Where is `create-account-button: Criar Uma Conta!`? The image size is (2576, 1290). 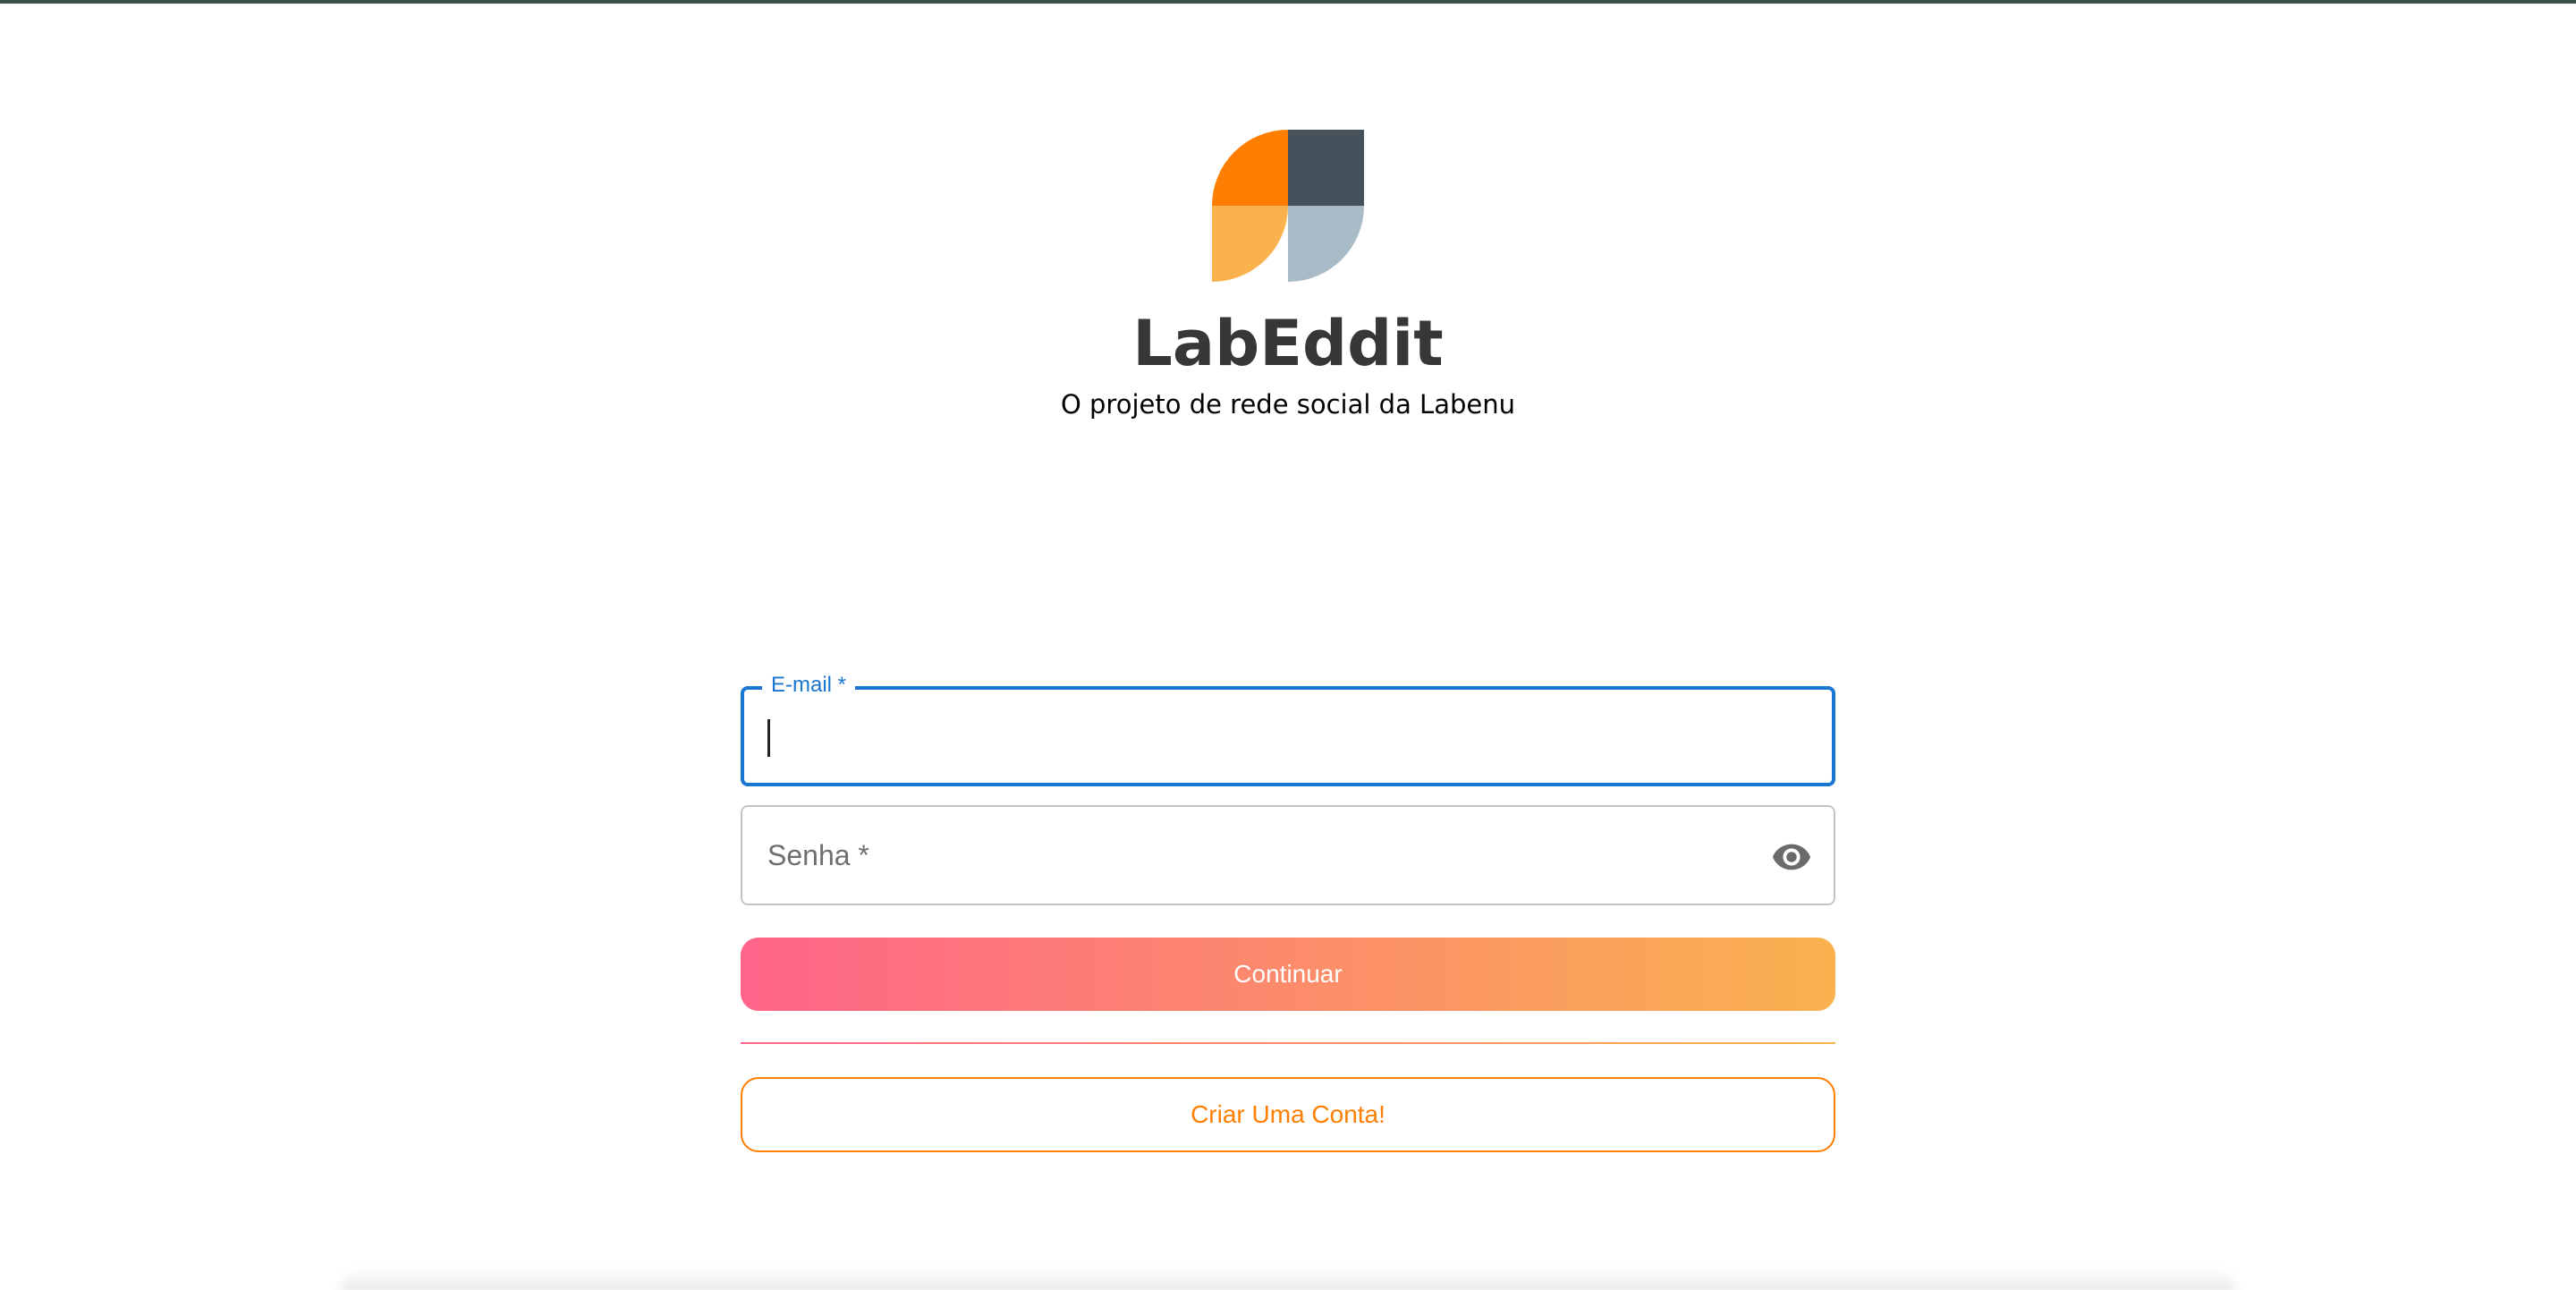
create-account-button: Criar Uma Conta! is located at coordinates (1288, 1114).